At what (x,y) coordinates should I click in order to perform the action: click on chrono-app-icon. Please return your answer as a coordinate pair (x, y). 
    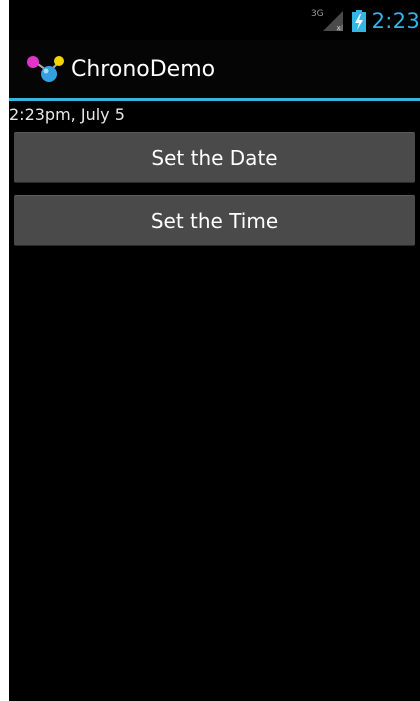
    Looking at the image, I should click on (49, 70).